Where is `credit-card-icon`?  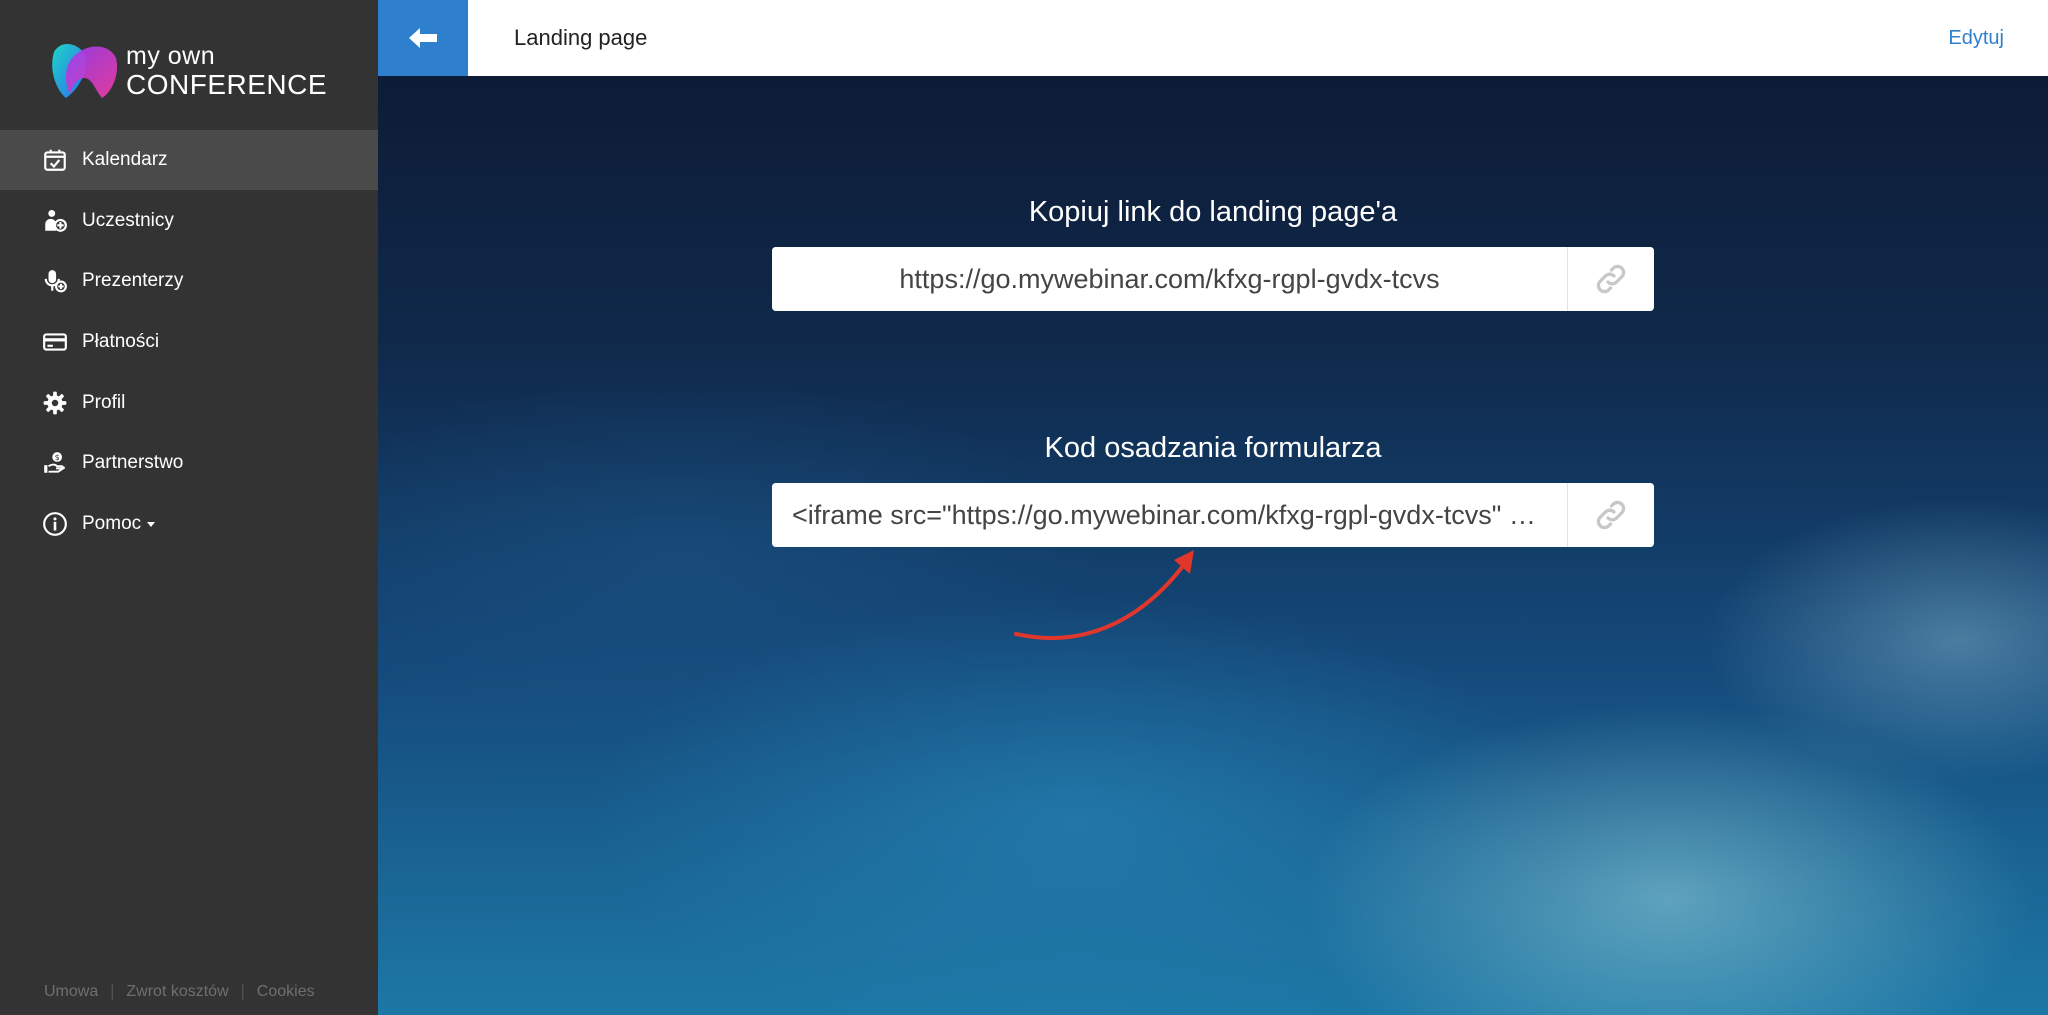 credit-card-icon is located at coordinates (55, 342).